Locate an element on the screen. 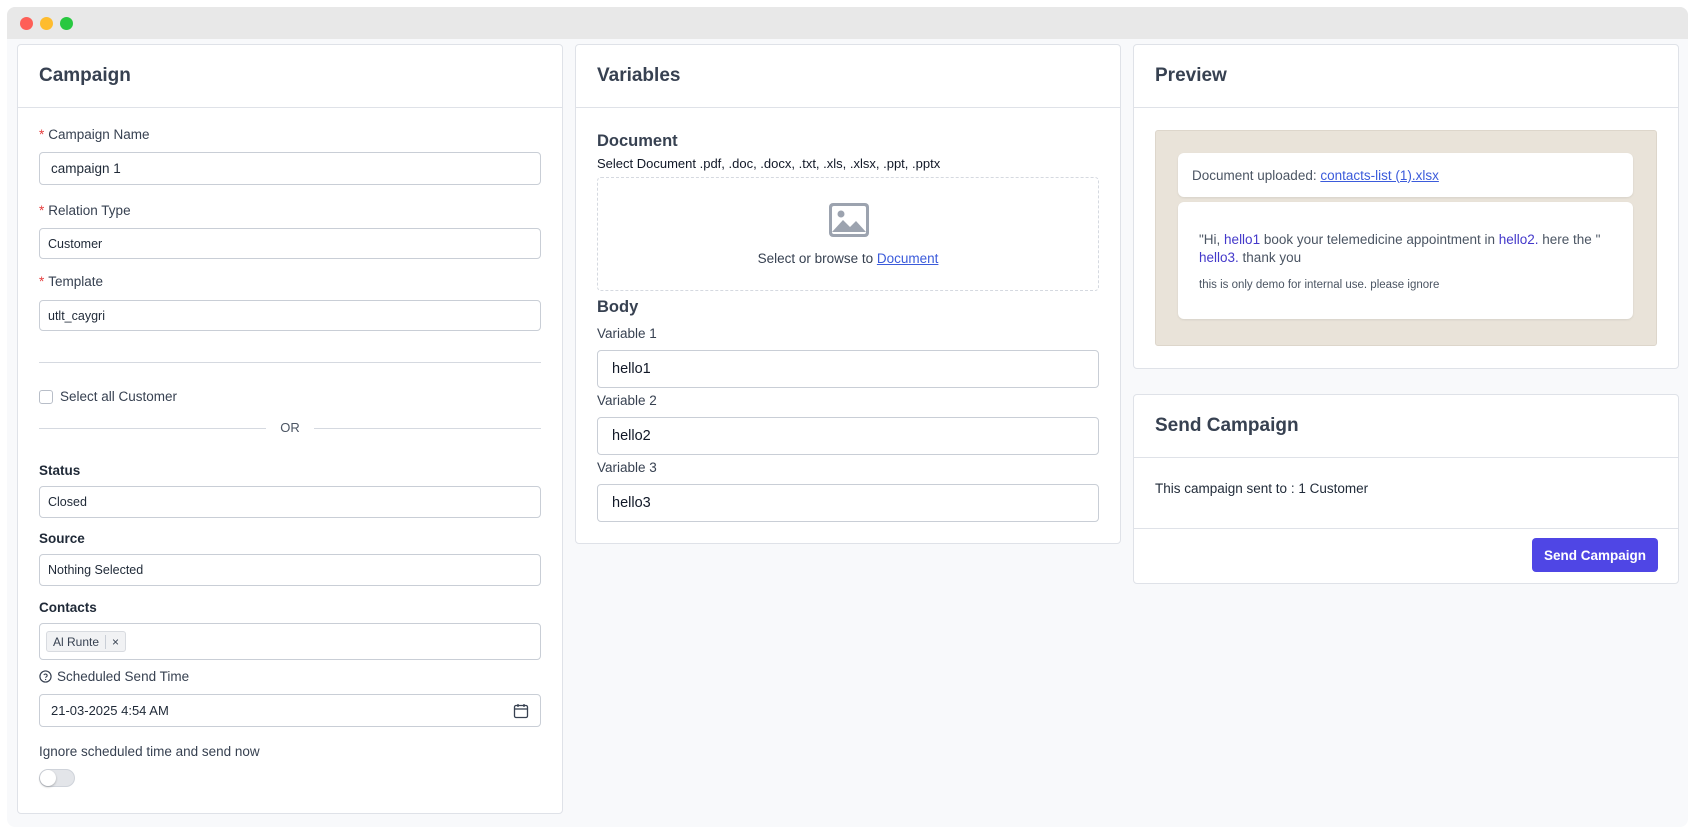  contact-tag: Al Runte × is located at coordinates (86, 641).